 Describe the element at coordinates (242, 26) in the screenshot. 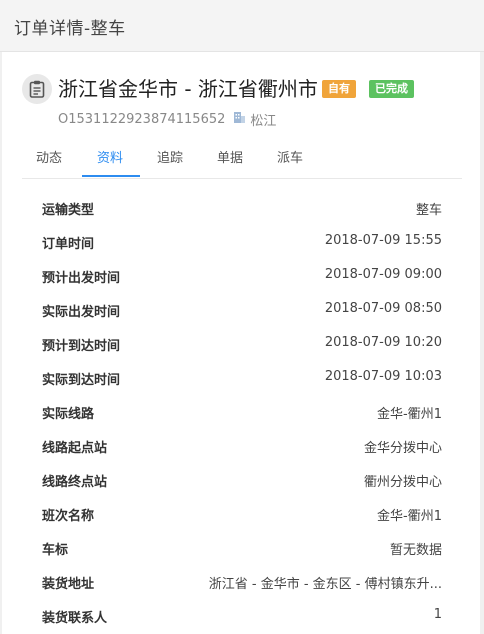

I see `page-header: 订单详情-整车` at that location.